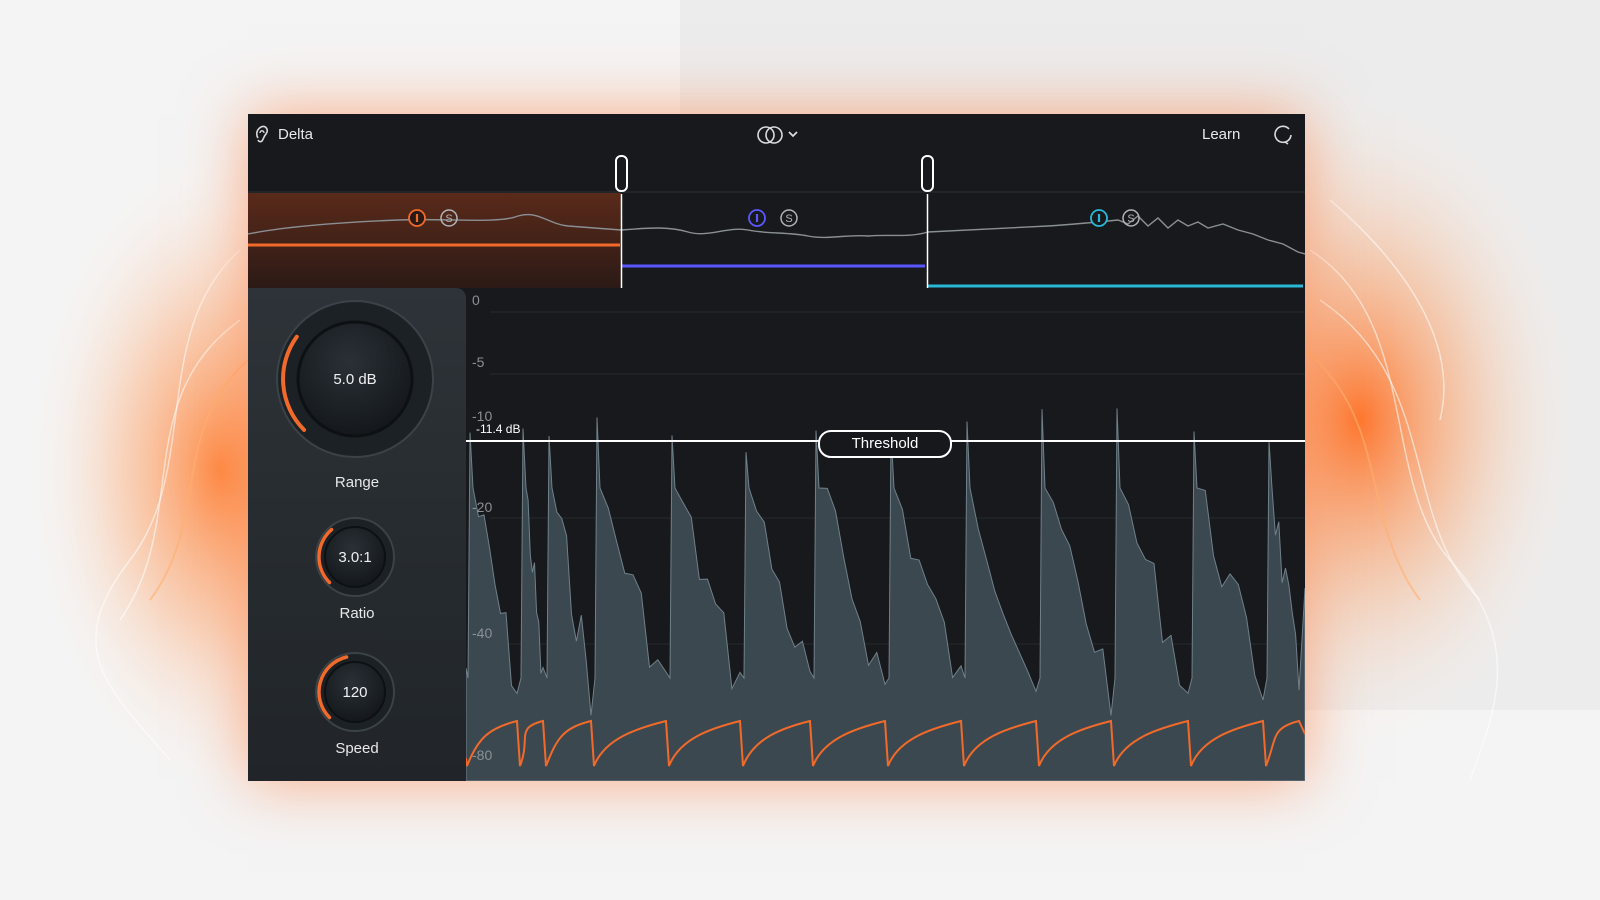 Image resolution: width=1600 pixels, height=900 pixels. I want to click on ratio-knob: 3.0:1, so click(355, 557).